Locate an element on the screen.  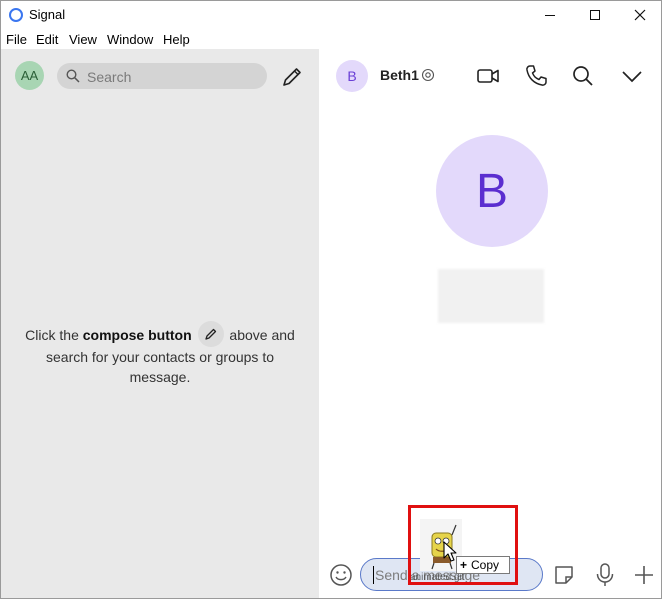
search-input: Search is located at coordinates (162, 76).